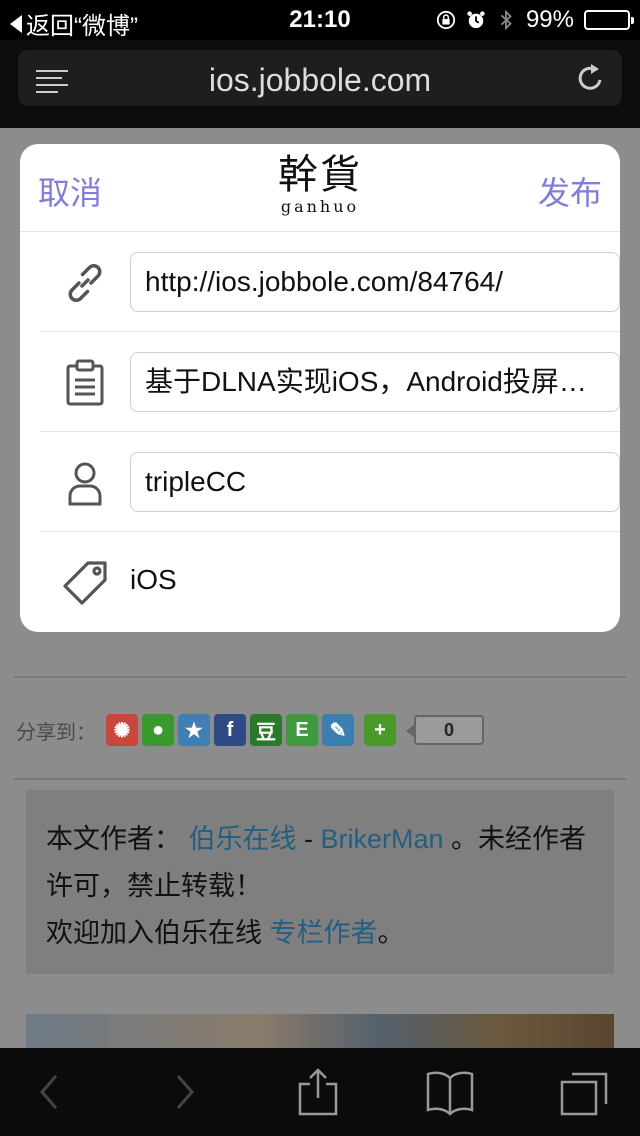 This screenshot has height=1136, width=640. Describe the element at coordinates (450, 1092) in the screenshot. I see `bookmarks-icon` at that location.